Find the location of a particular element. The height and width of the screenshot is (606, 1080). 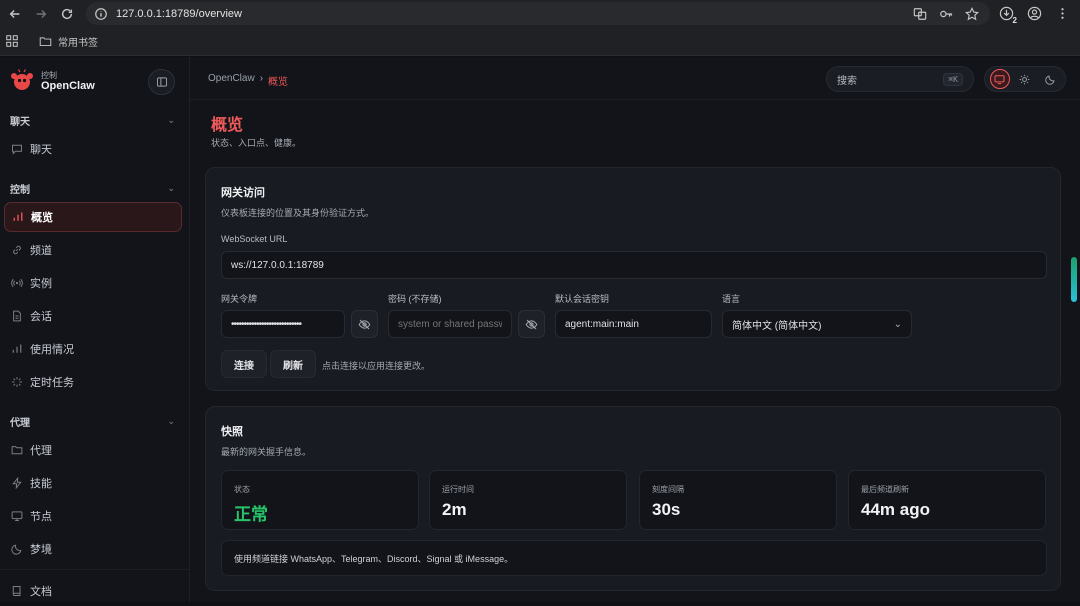

brand: 控制 OpenClaw is located at coordinates (52, 81).